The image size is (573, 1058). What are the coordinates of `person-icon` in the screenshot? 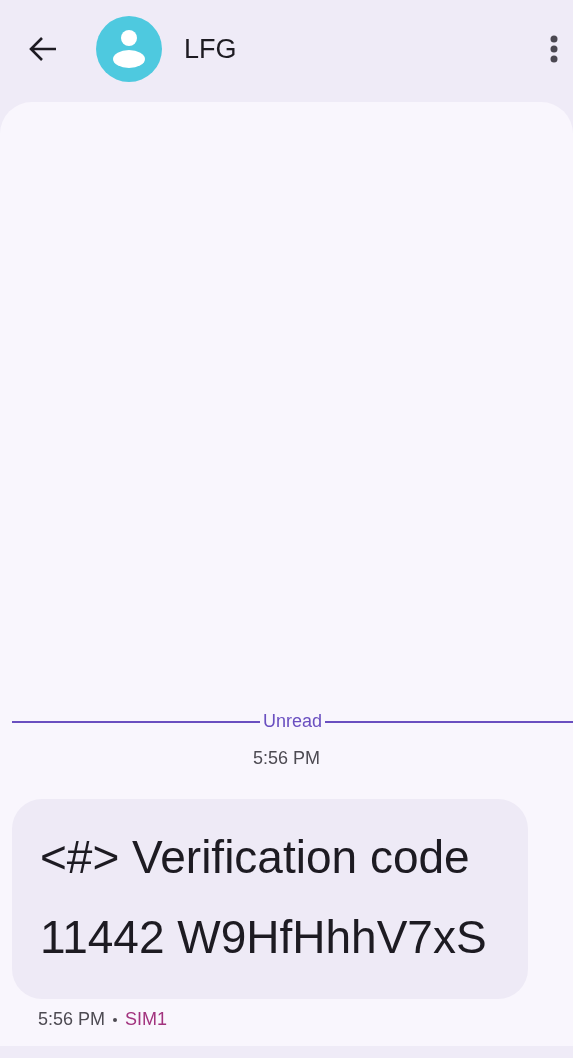 It's located at (129, 49).